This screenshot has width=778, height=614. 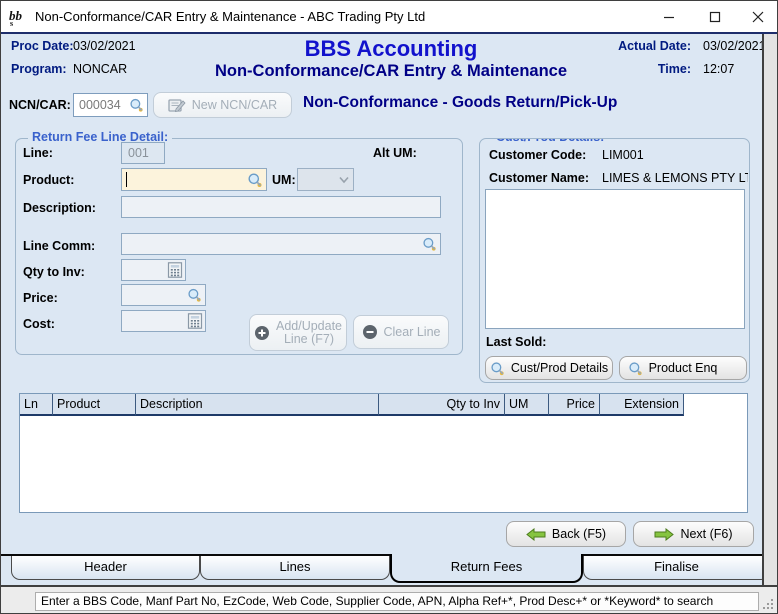 I want to click on line-comm-label: Line Comm:, so click(x=59, y=246).